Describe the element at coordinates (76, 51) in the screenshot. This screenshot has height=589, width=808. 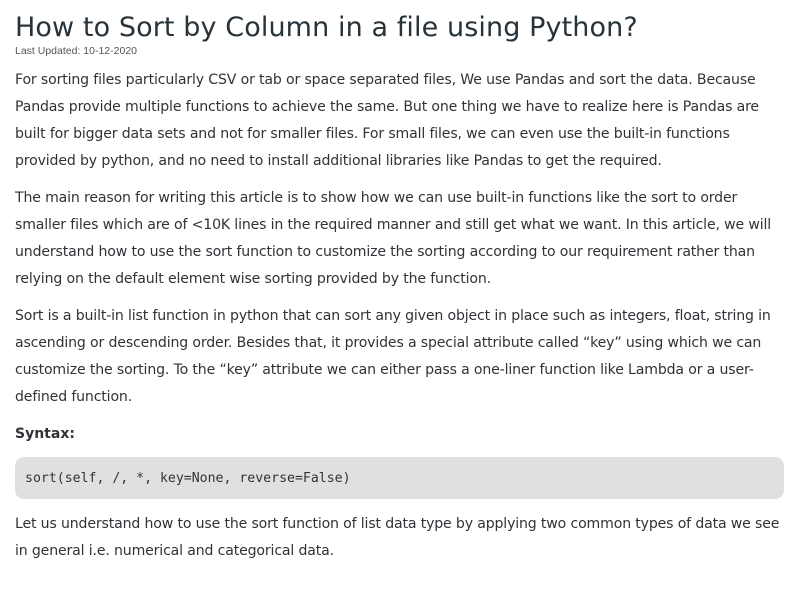
I see `last-updated-date: Last Updated: 10-12-2020` at that location.